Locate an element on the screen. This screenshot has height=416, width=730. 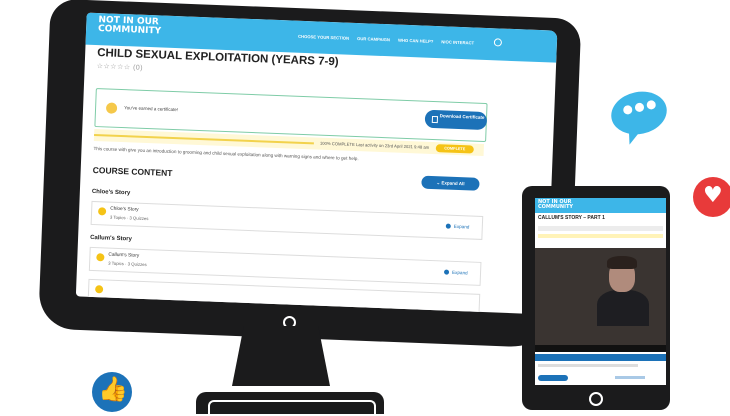
video-person-hair is located at coordinates (622, 262).